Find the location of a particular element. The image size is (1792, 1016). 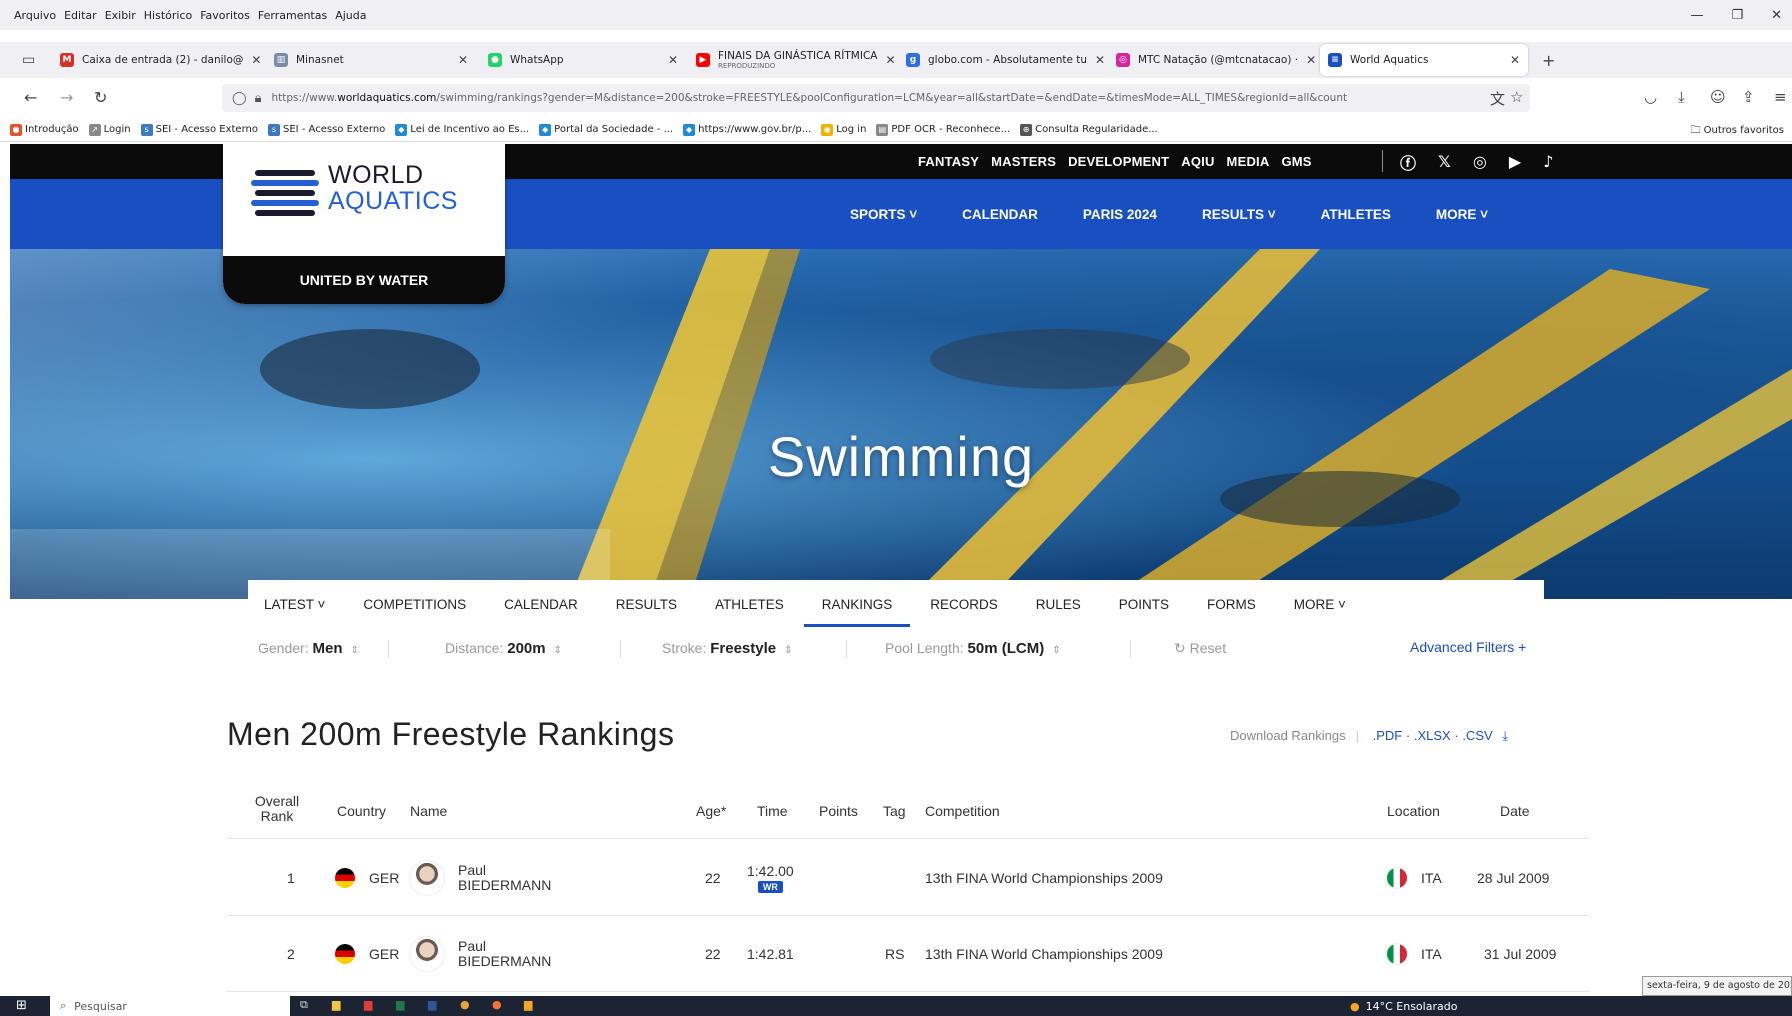

header-date: Date is located at coordinates (1515, 811).